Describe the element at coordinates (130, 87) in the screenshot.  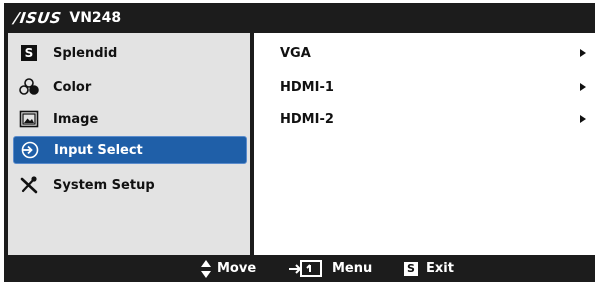
I see `menu-item-color: Color` at that location.